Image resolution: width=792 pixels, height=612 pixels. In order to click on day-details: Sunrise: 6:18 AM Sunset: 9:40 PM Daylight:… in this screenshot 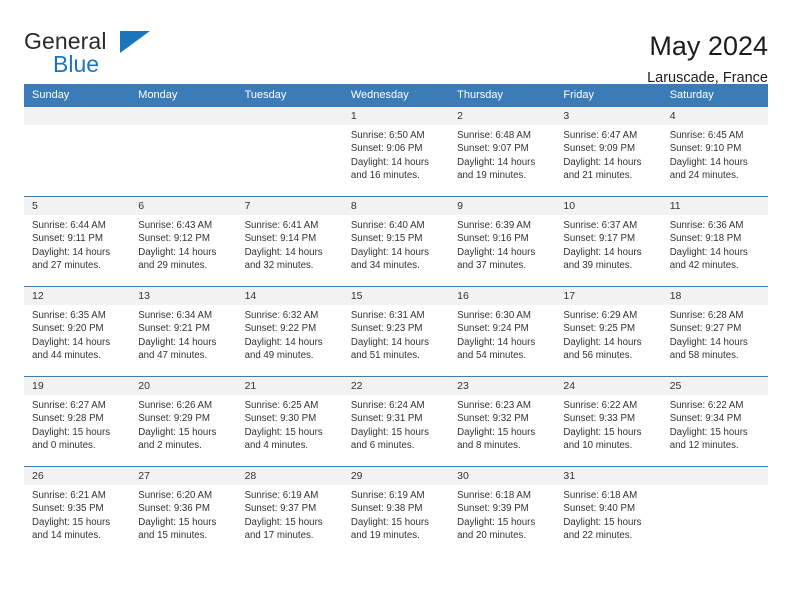, I will do `click(608, 514)`.